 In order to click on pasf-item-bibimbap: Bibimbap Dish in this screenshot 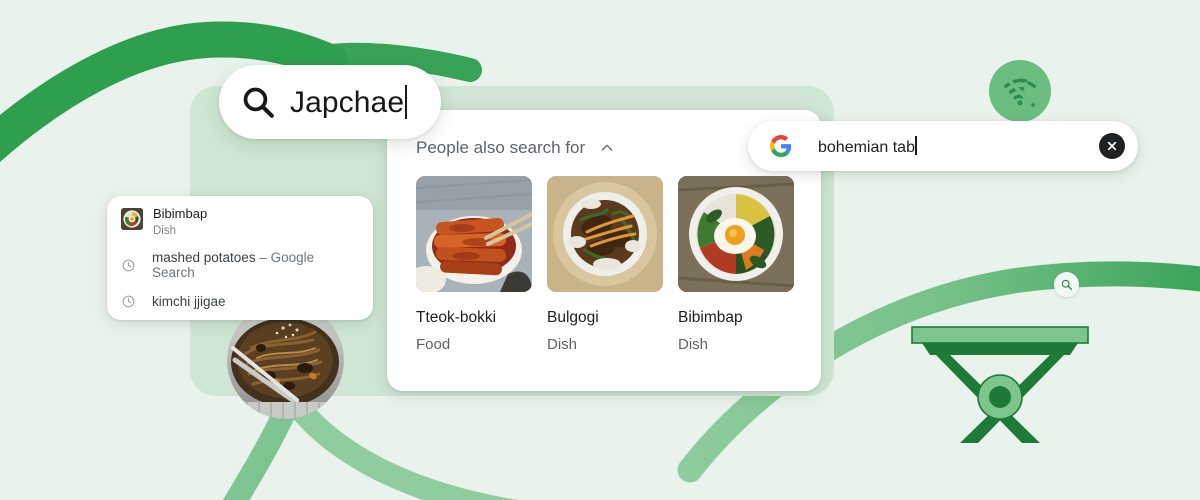, I will do `click(736, 264)`.